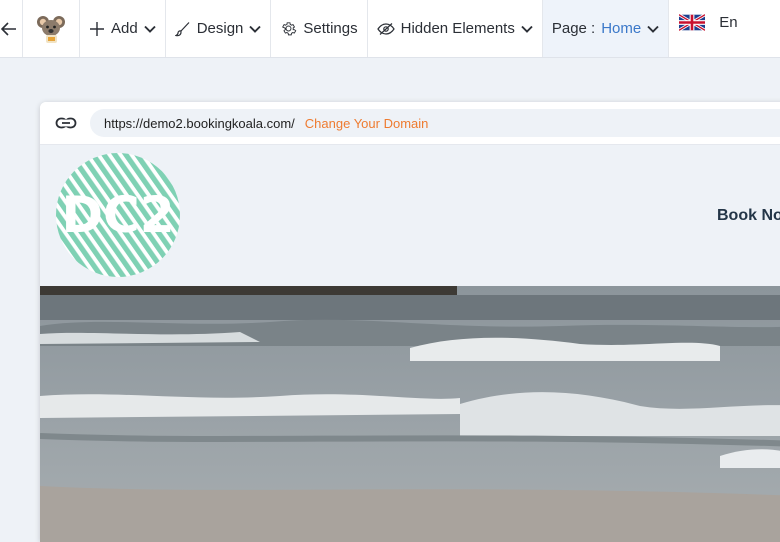 The image size is (780, 542). I want to click on plus-icon, so click(97, 29).